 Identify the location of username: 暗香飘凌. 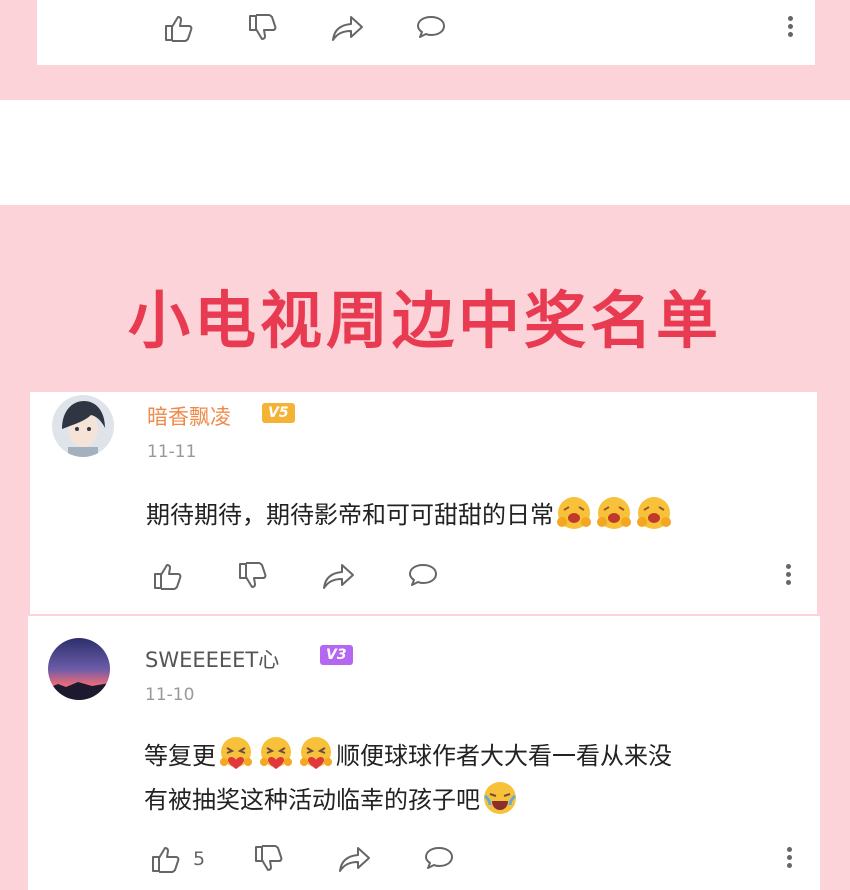
(189, 416).